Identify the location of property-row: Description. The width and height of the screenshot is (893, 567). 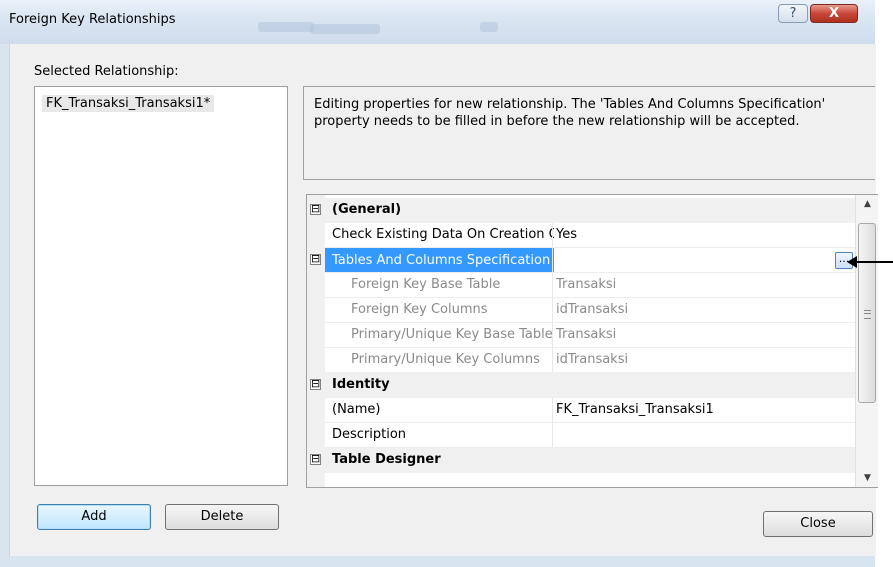
(581, 435).